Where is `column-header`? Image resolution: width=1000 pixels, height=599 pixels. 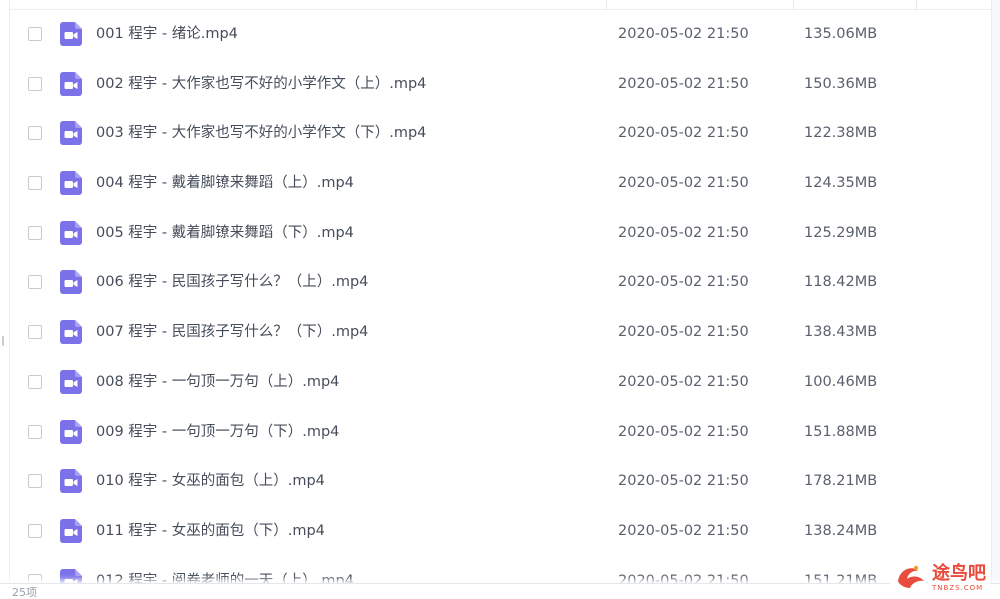 column-header is located at coordinates (501, 5).